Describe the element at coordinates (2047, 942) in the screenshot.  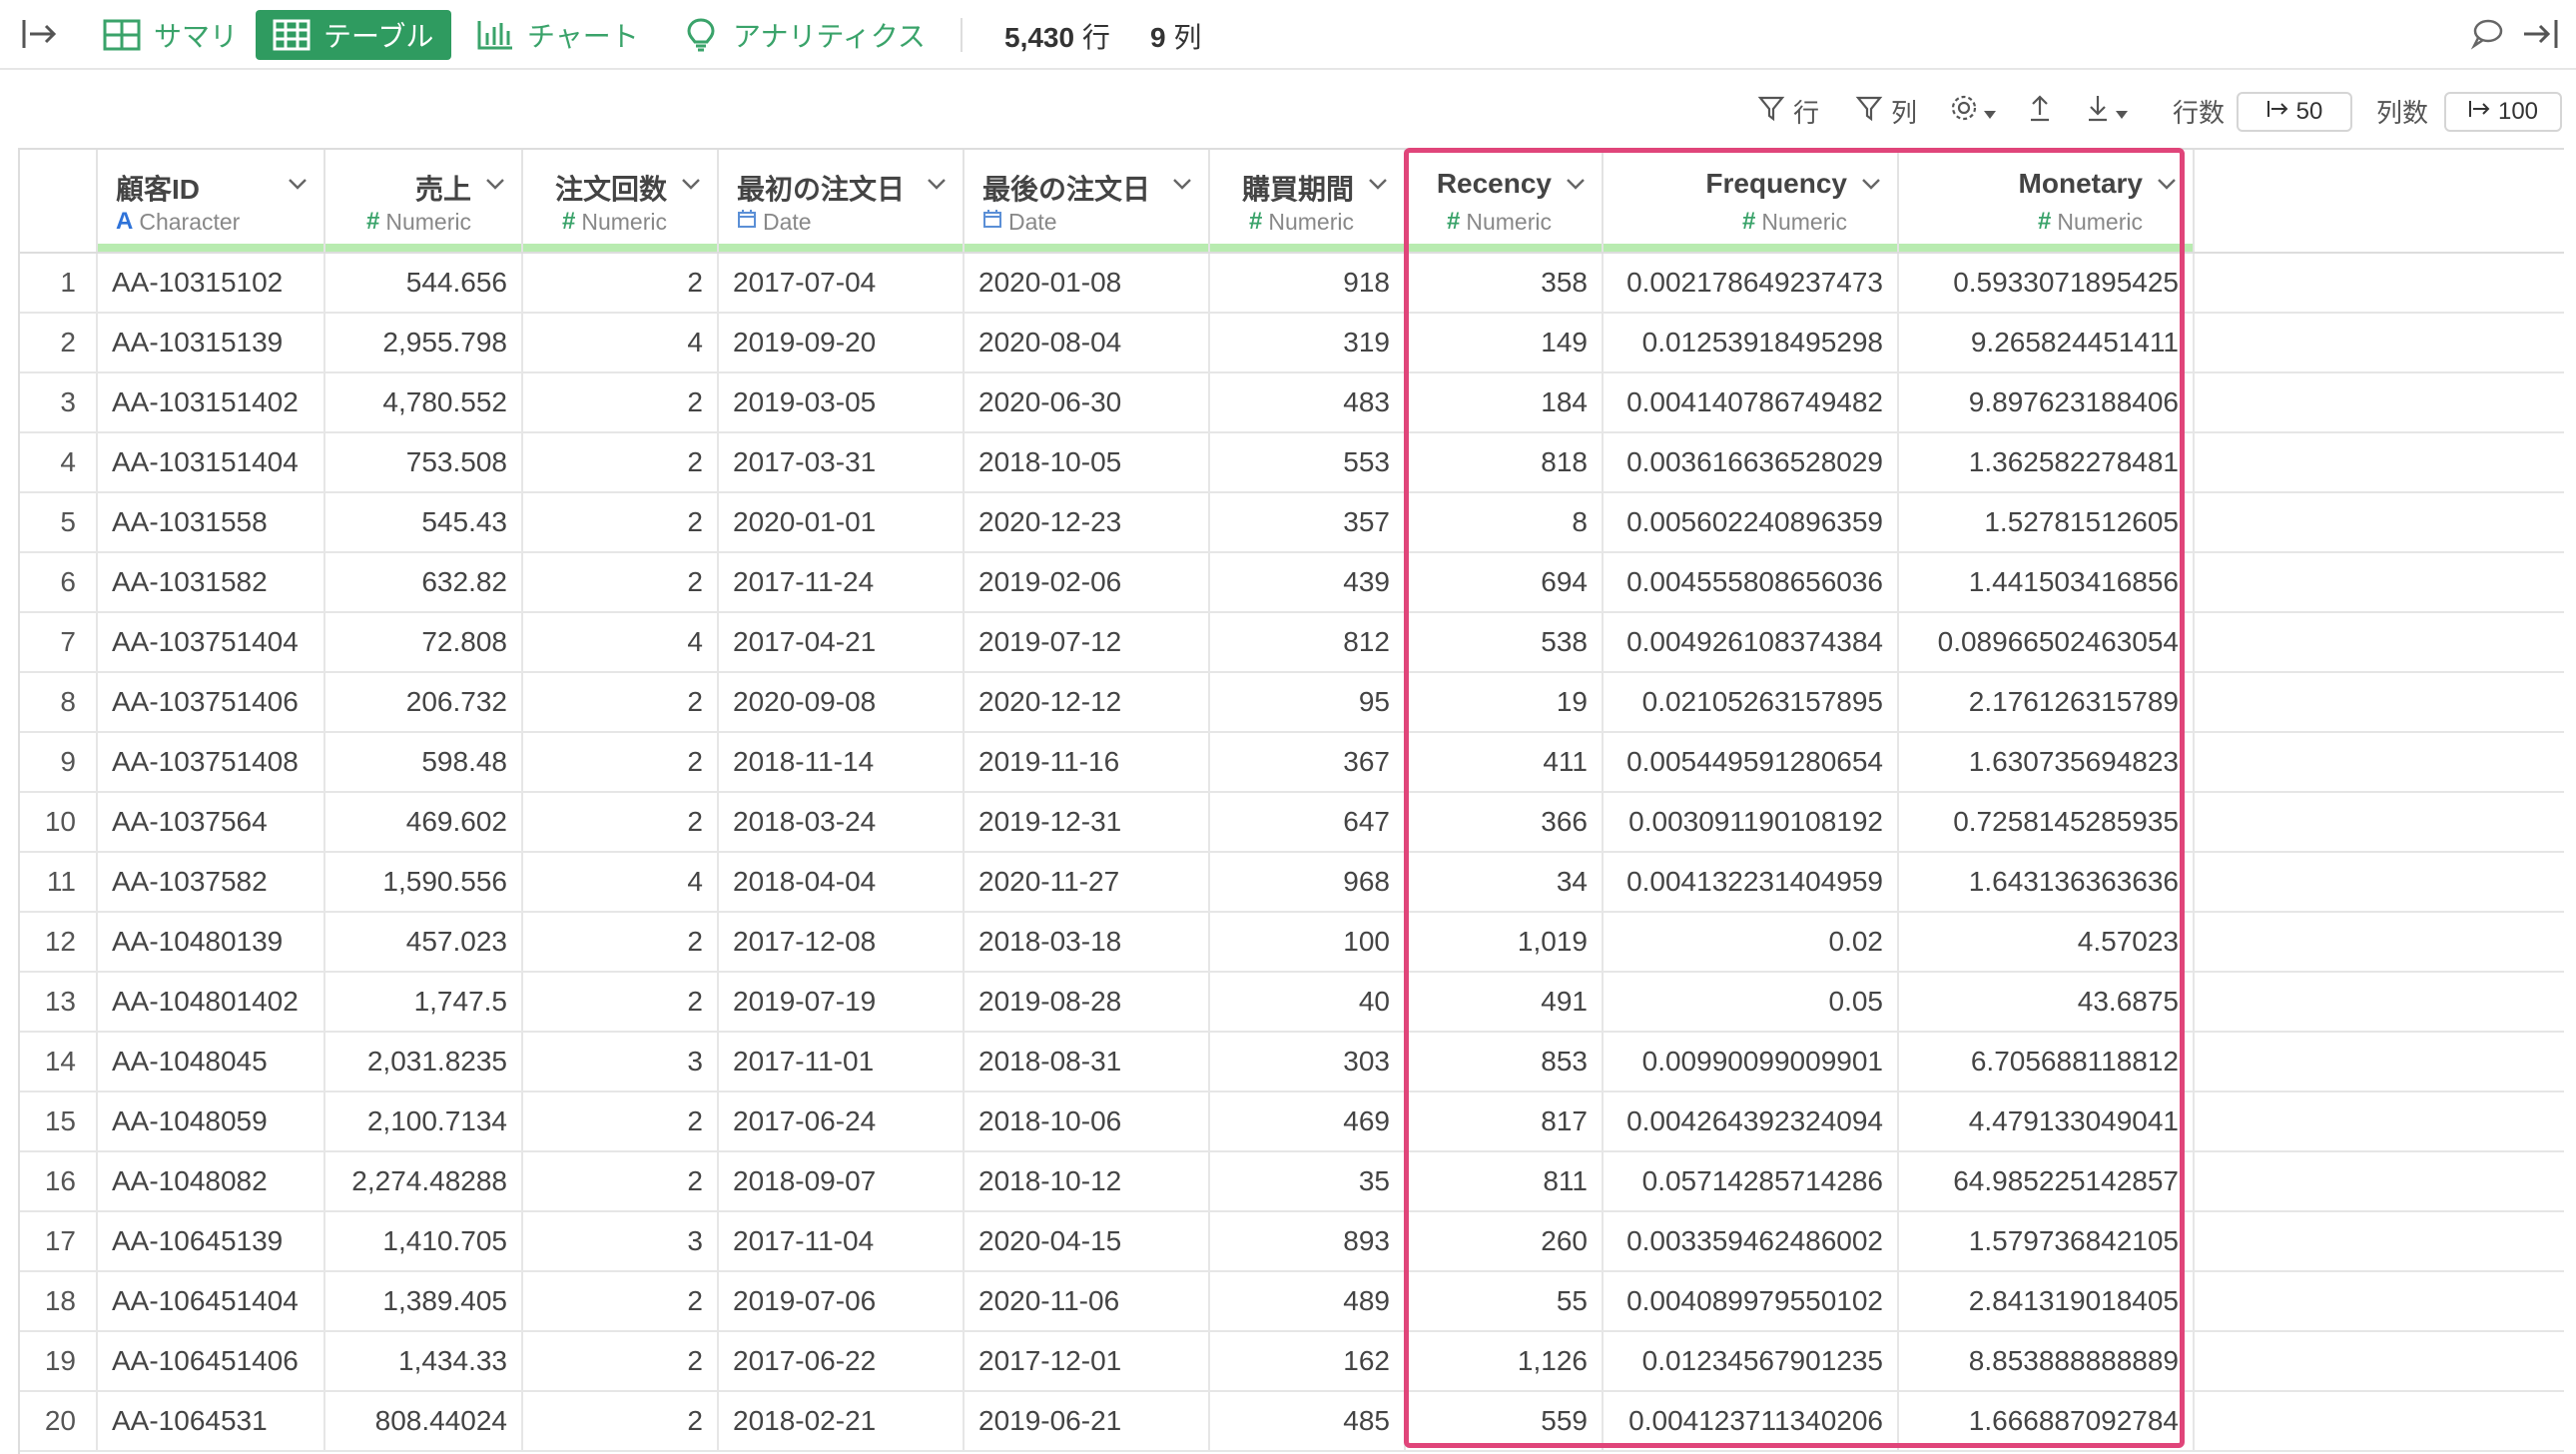
I see `cell-monetary: 4.57023` at that location.